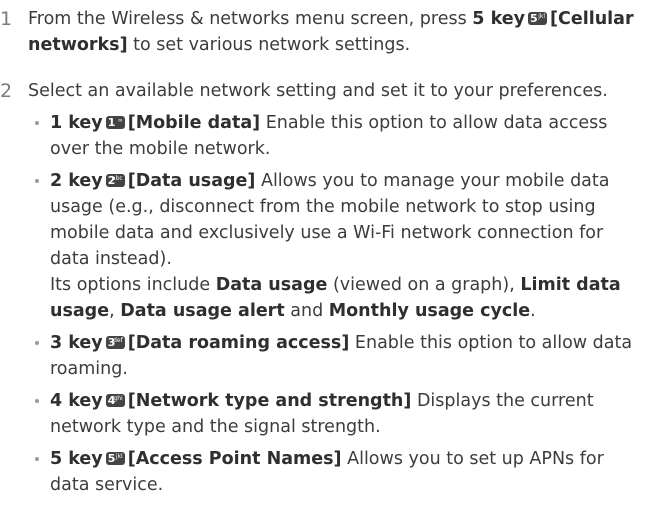 The height and width of the screenshot is (512, 650). What do you see at coordinates (191, 181) in the screenshot?
I see `menu-name: [Data usage]` at bounding box center [191, 181].